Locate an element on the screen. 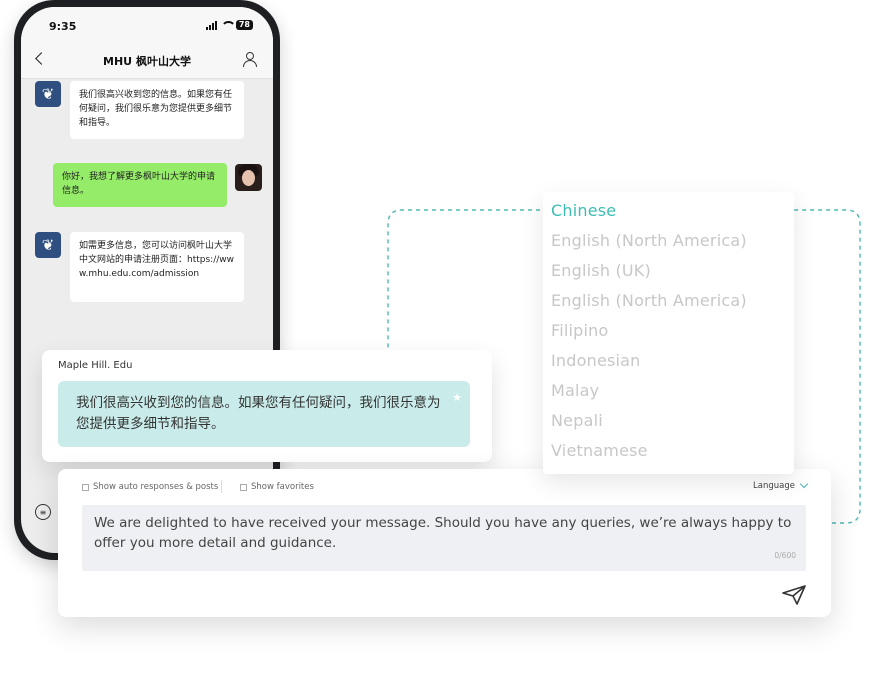  language-select: Language is located at coordinates (781, 485).